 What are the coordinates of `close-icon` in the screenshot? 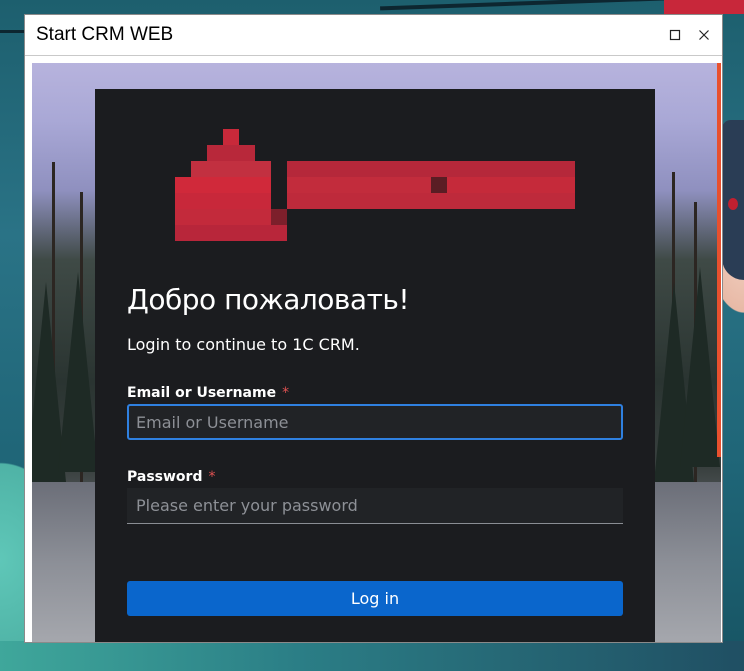 It's located at (704, 35).